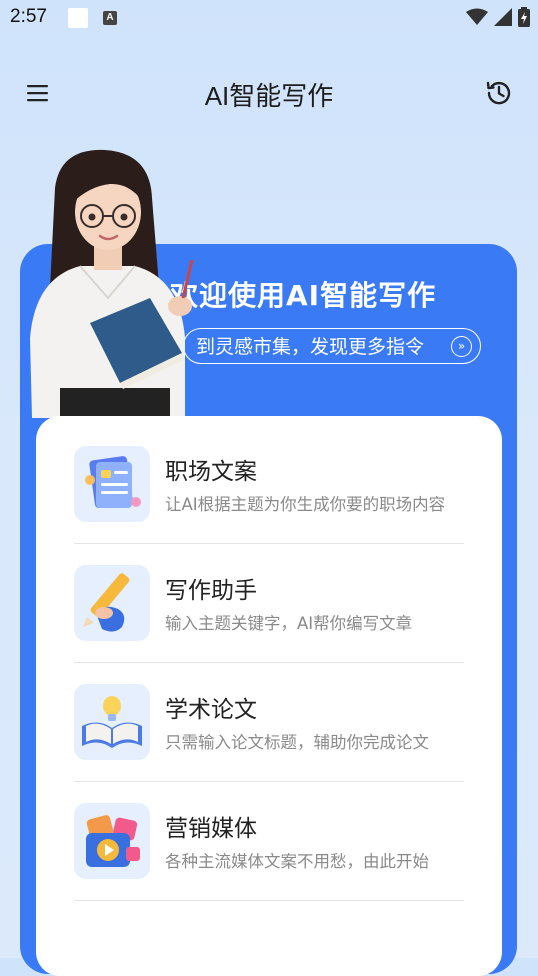  Describe the element at coordinates (503, 17) in the screenshot. I see `signal-icon` at that location.